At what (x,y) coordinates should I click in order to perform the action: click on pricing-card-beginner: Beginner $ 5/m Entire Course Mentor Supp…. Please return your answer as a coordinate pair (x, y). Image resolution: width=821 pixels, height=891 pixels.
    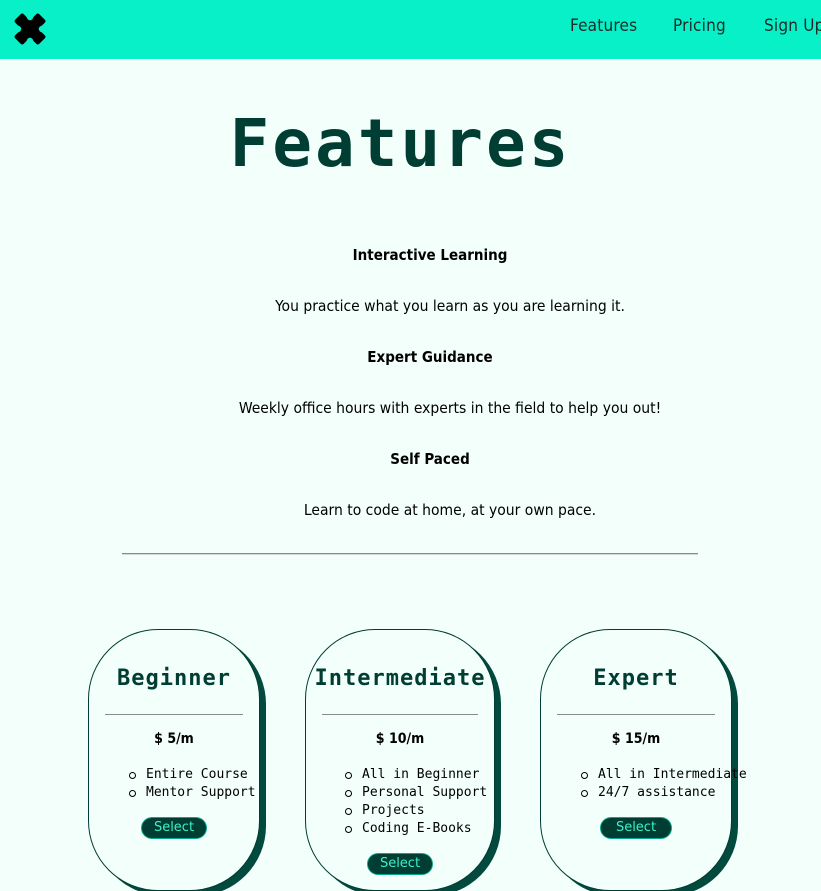
    Looking at the image, I should click on (174, 760).